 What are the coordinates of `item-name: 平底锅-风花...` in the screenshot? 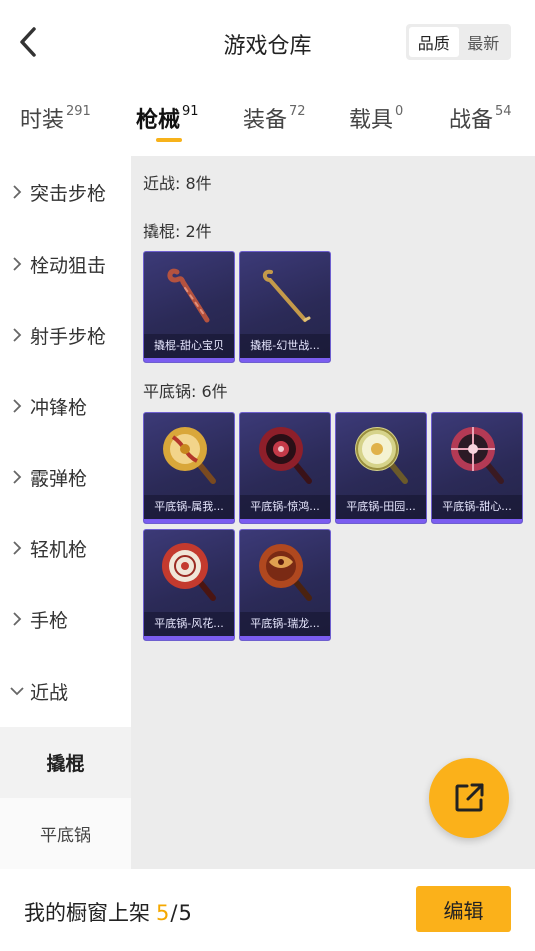 It's located at (189, 624).